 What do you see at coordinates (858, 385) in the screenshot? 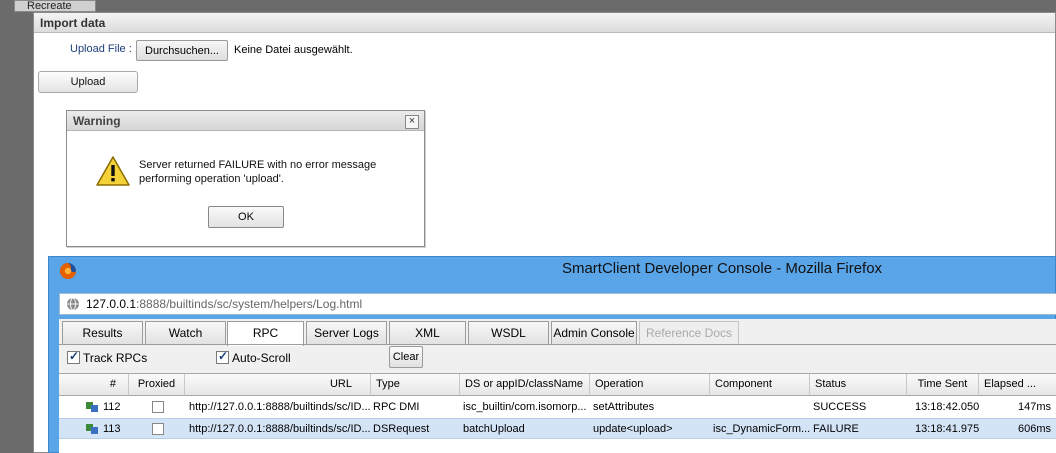
I see `column-header-status: Status` at bounding box center [858, 385].